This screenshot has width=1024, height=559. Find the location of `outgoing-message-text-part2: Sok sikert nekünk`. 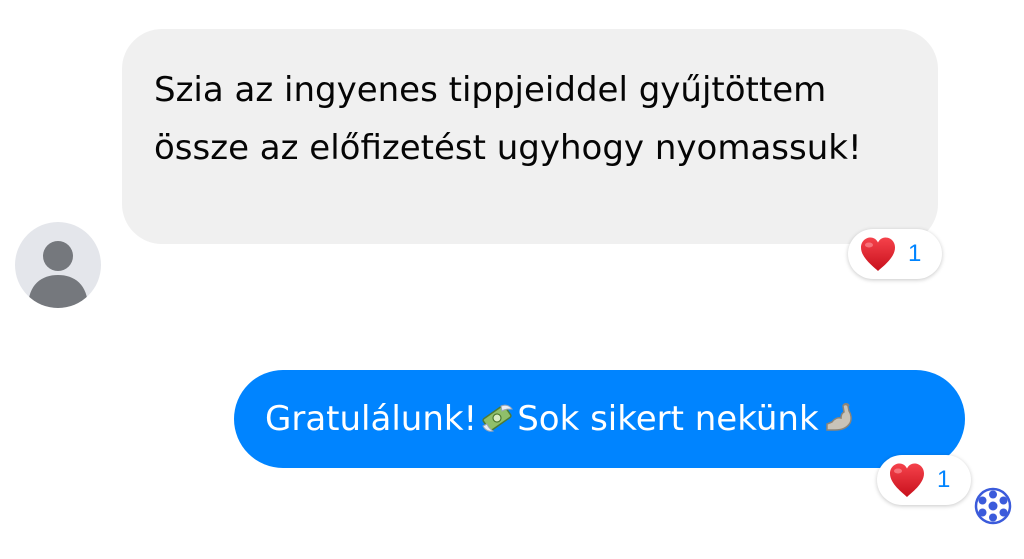

outgoing-message-text-part2: Sok sikert nekünk is located at coordinates (668, 419).